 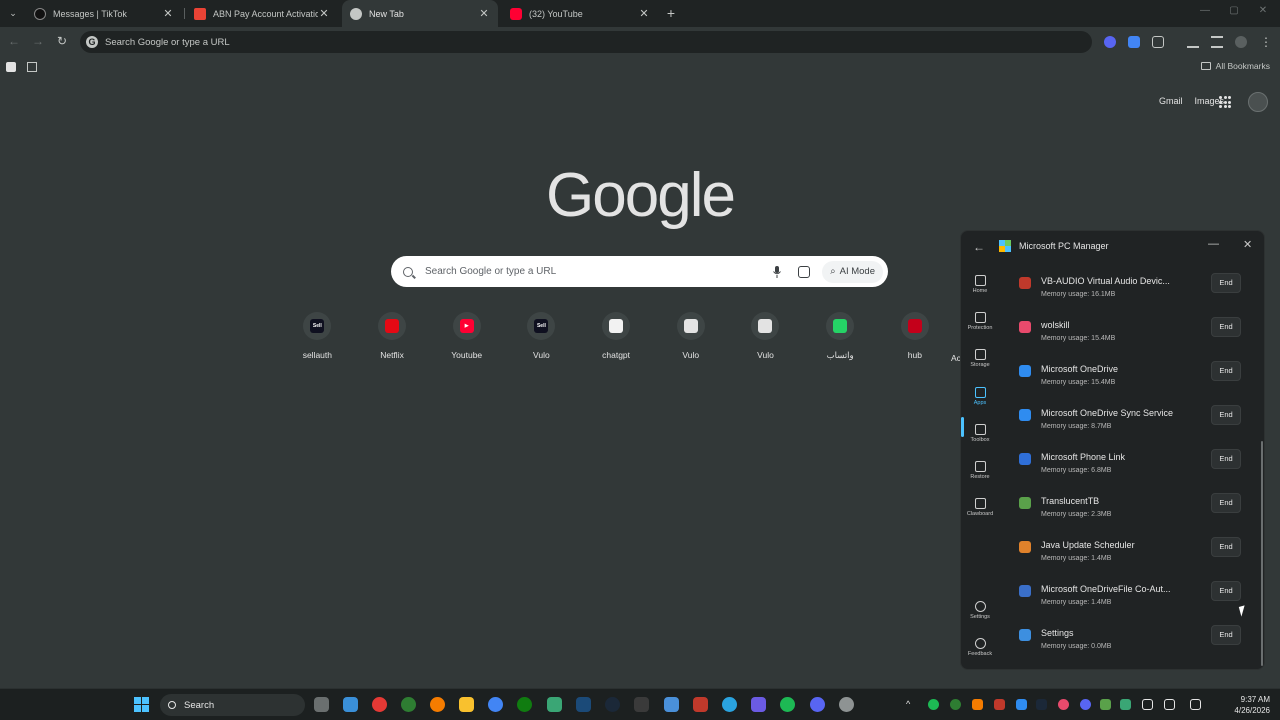 What do you see at coordinates (787, 704) in the screenshot?
I see `spotify-icon` at bounding box center [787, 704].